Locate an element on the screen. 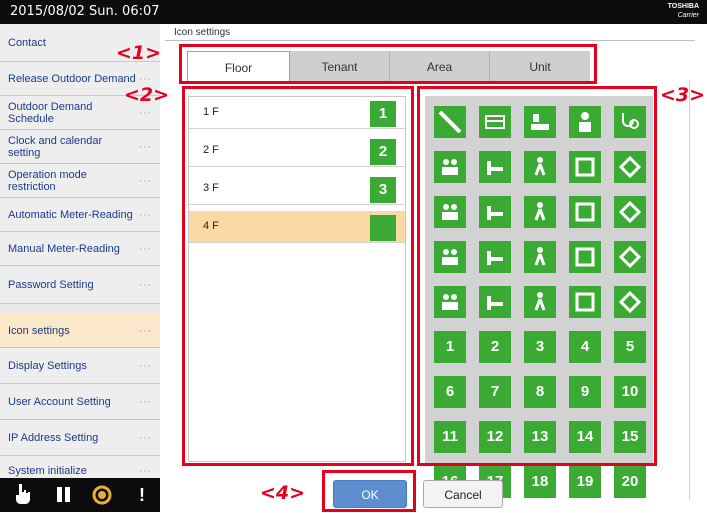 The width and height of the screenshot is (707, 513). sidebar-item-automatic-meter: Automatic Meter-Reading ··· is located at coordinates (80, 215).